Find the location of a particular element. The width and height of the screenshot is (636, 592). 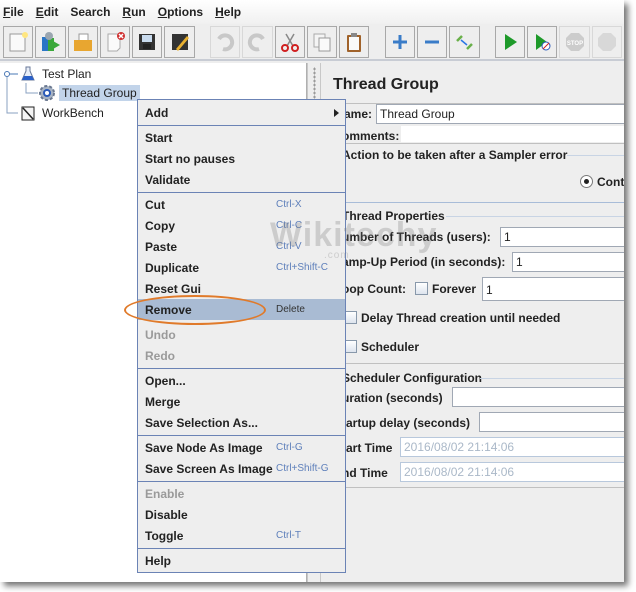

tree-label: WorkBench is located at coordinates (73, 113).